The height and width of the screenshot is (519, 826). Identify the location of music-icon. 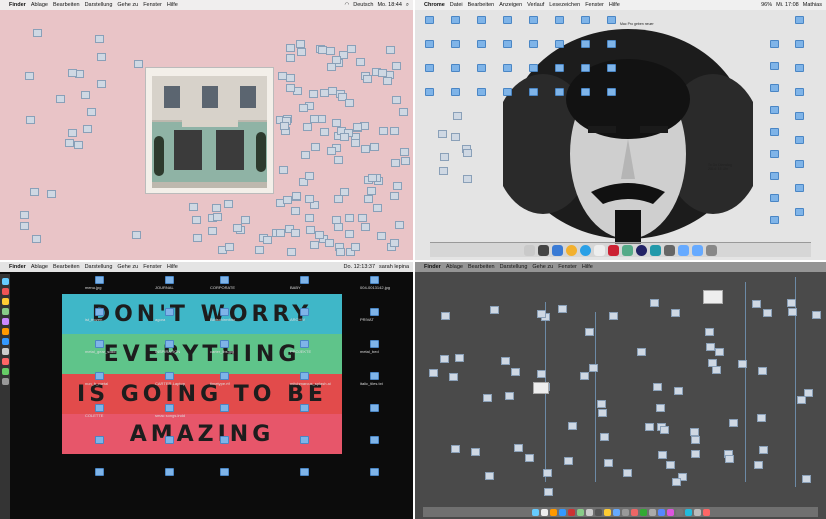
(613, 250).